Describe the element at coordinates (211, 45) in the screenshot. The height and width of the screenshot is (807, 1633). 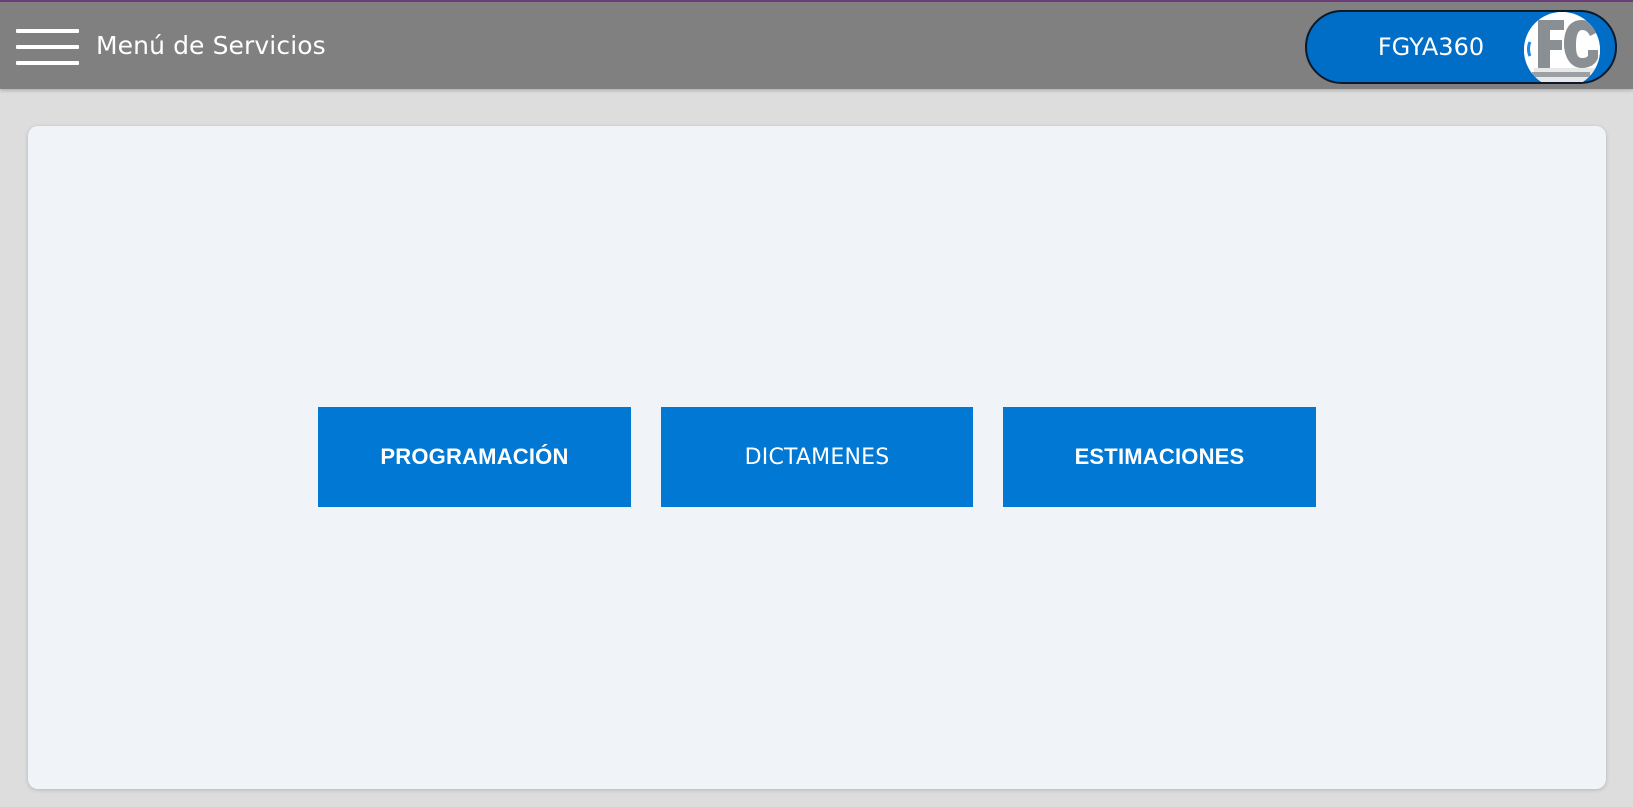
I see `page-title: Menú de Servicios` at that location.